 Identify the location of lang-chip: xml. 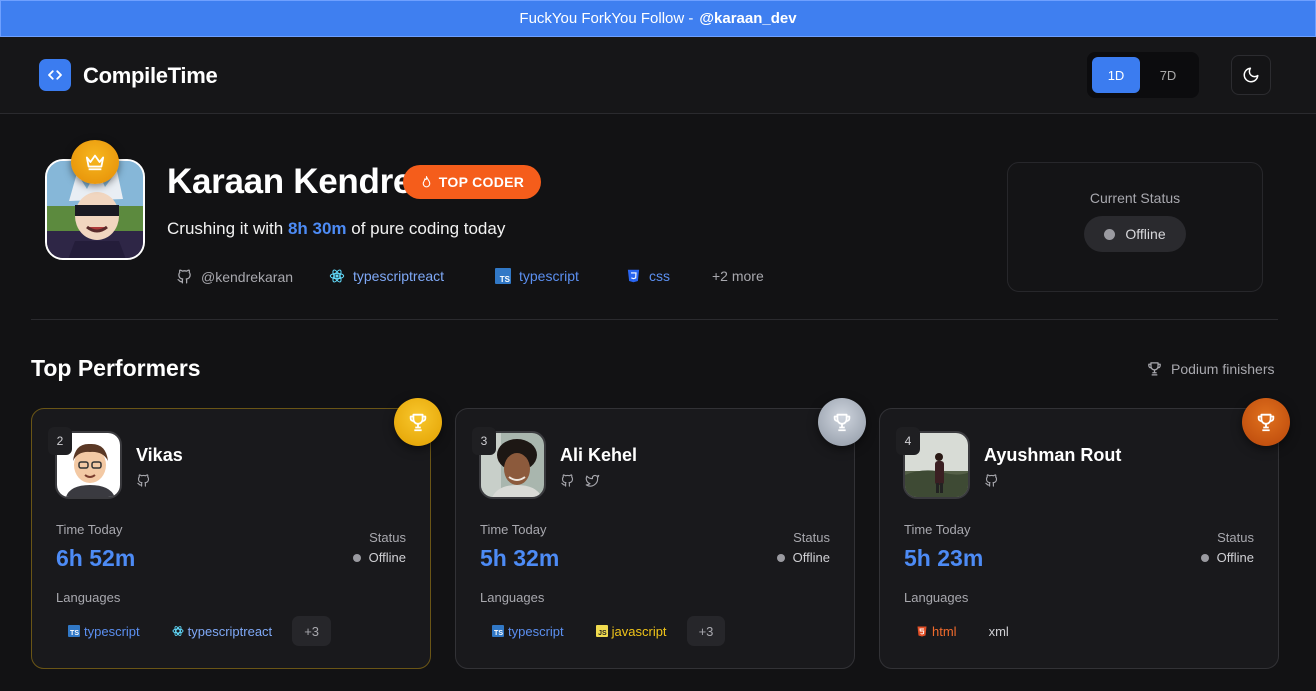
(999, 631).